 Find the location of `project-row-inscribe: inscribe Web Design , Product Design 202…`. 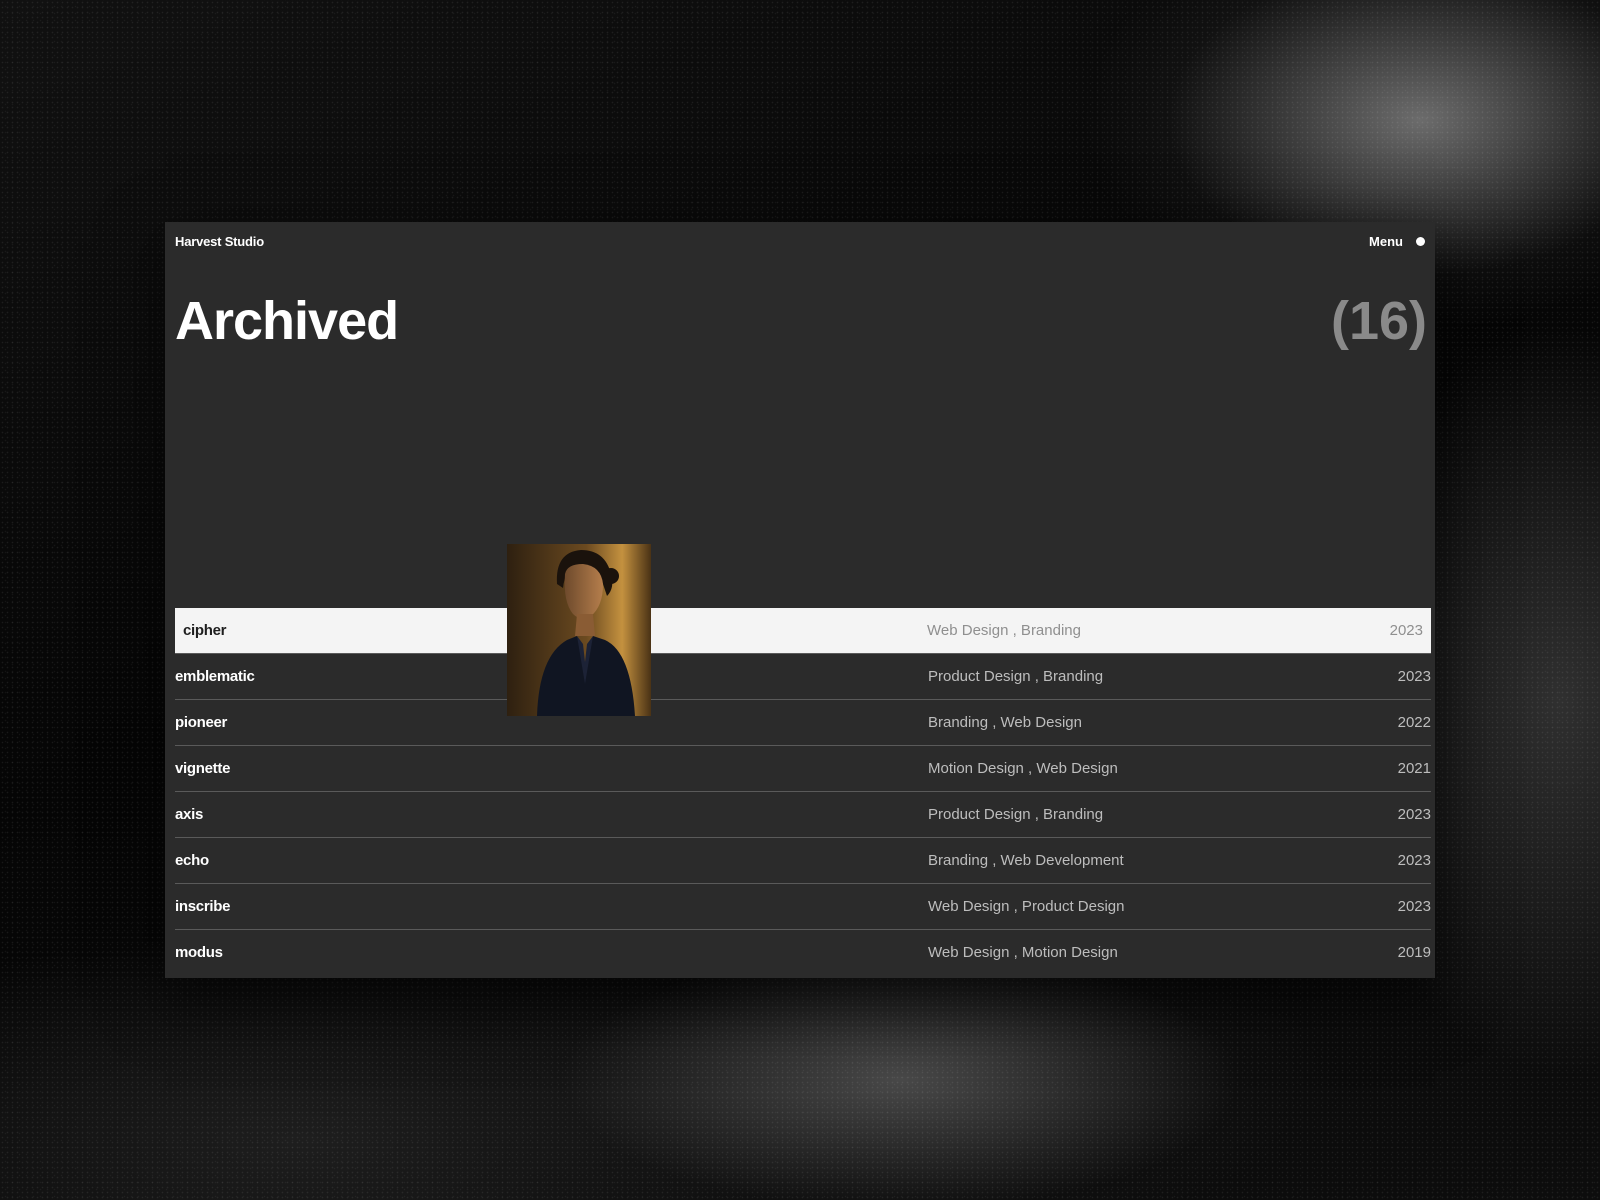

project-row-inscribe: inscribe Web Design , Product Design 202… is located at coordinates (803, 907).